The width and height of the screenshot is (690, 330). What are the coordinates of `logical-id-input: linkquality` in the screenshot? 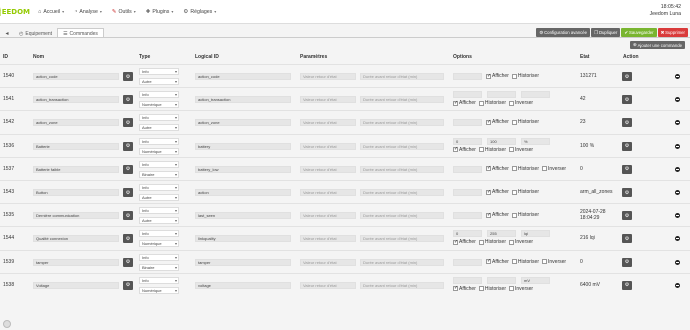 It's located at (243, 239).